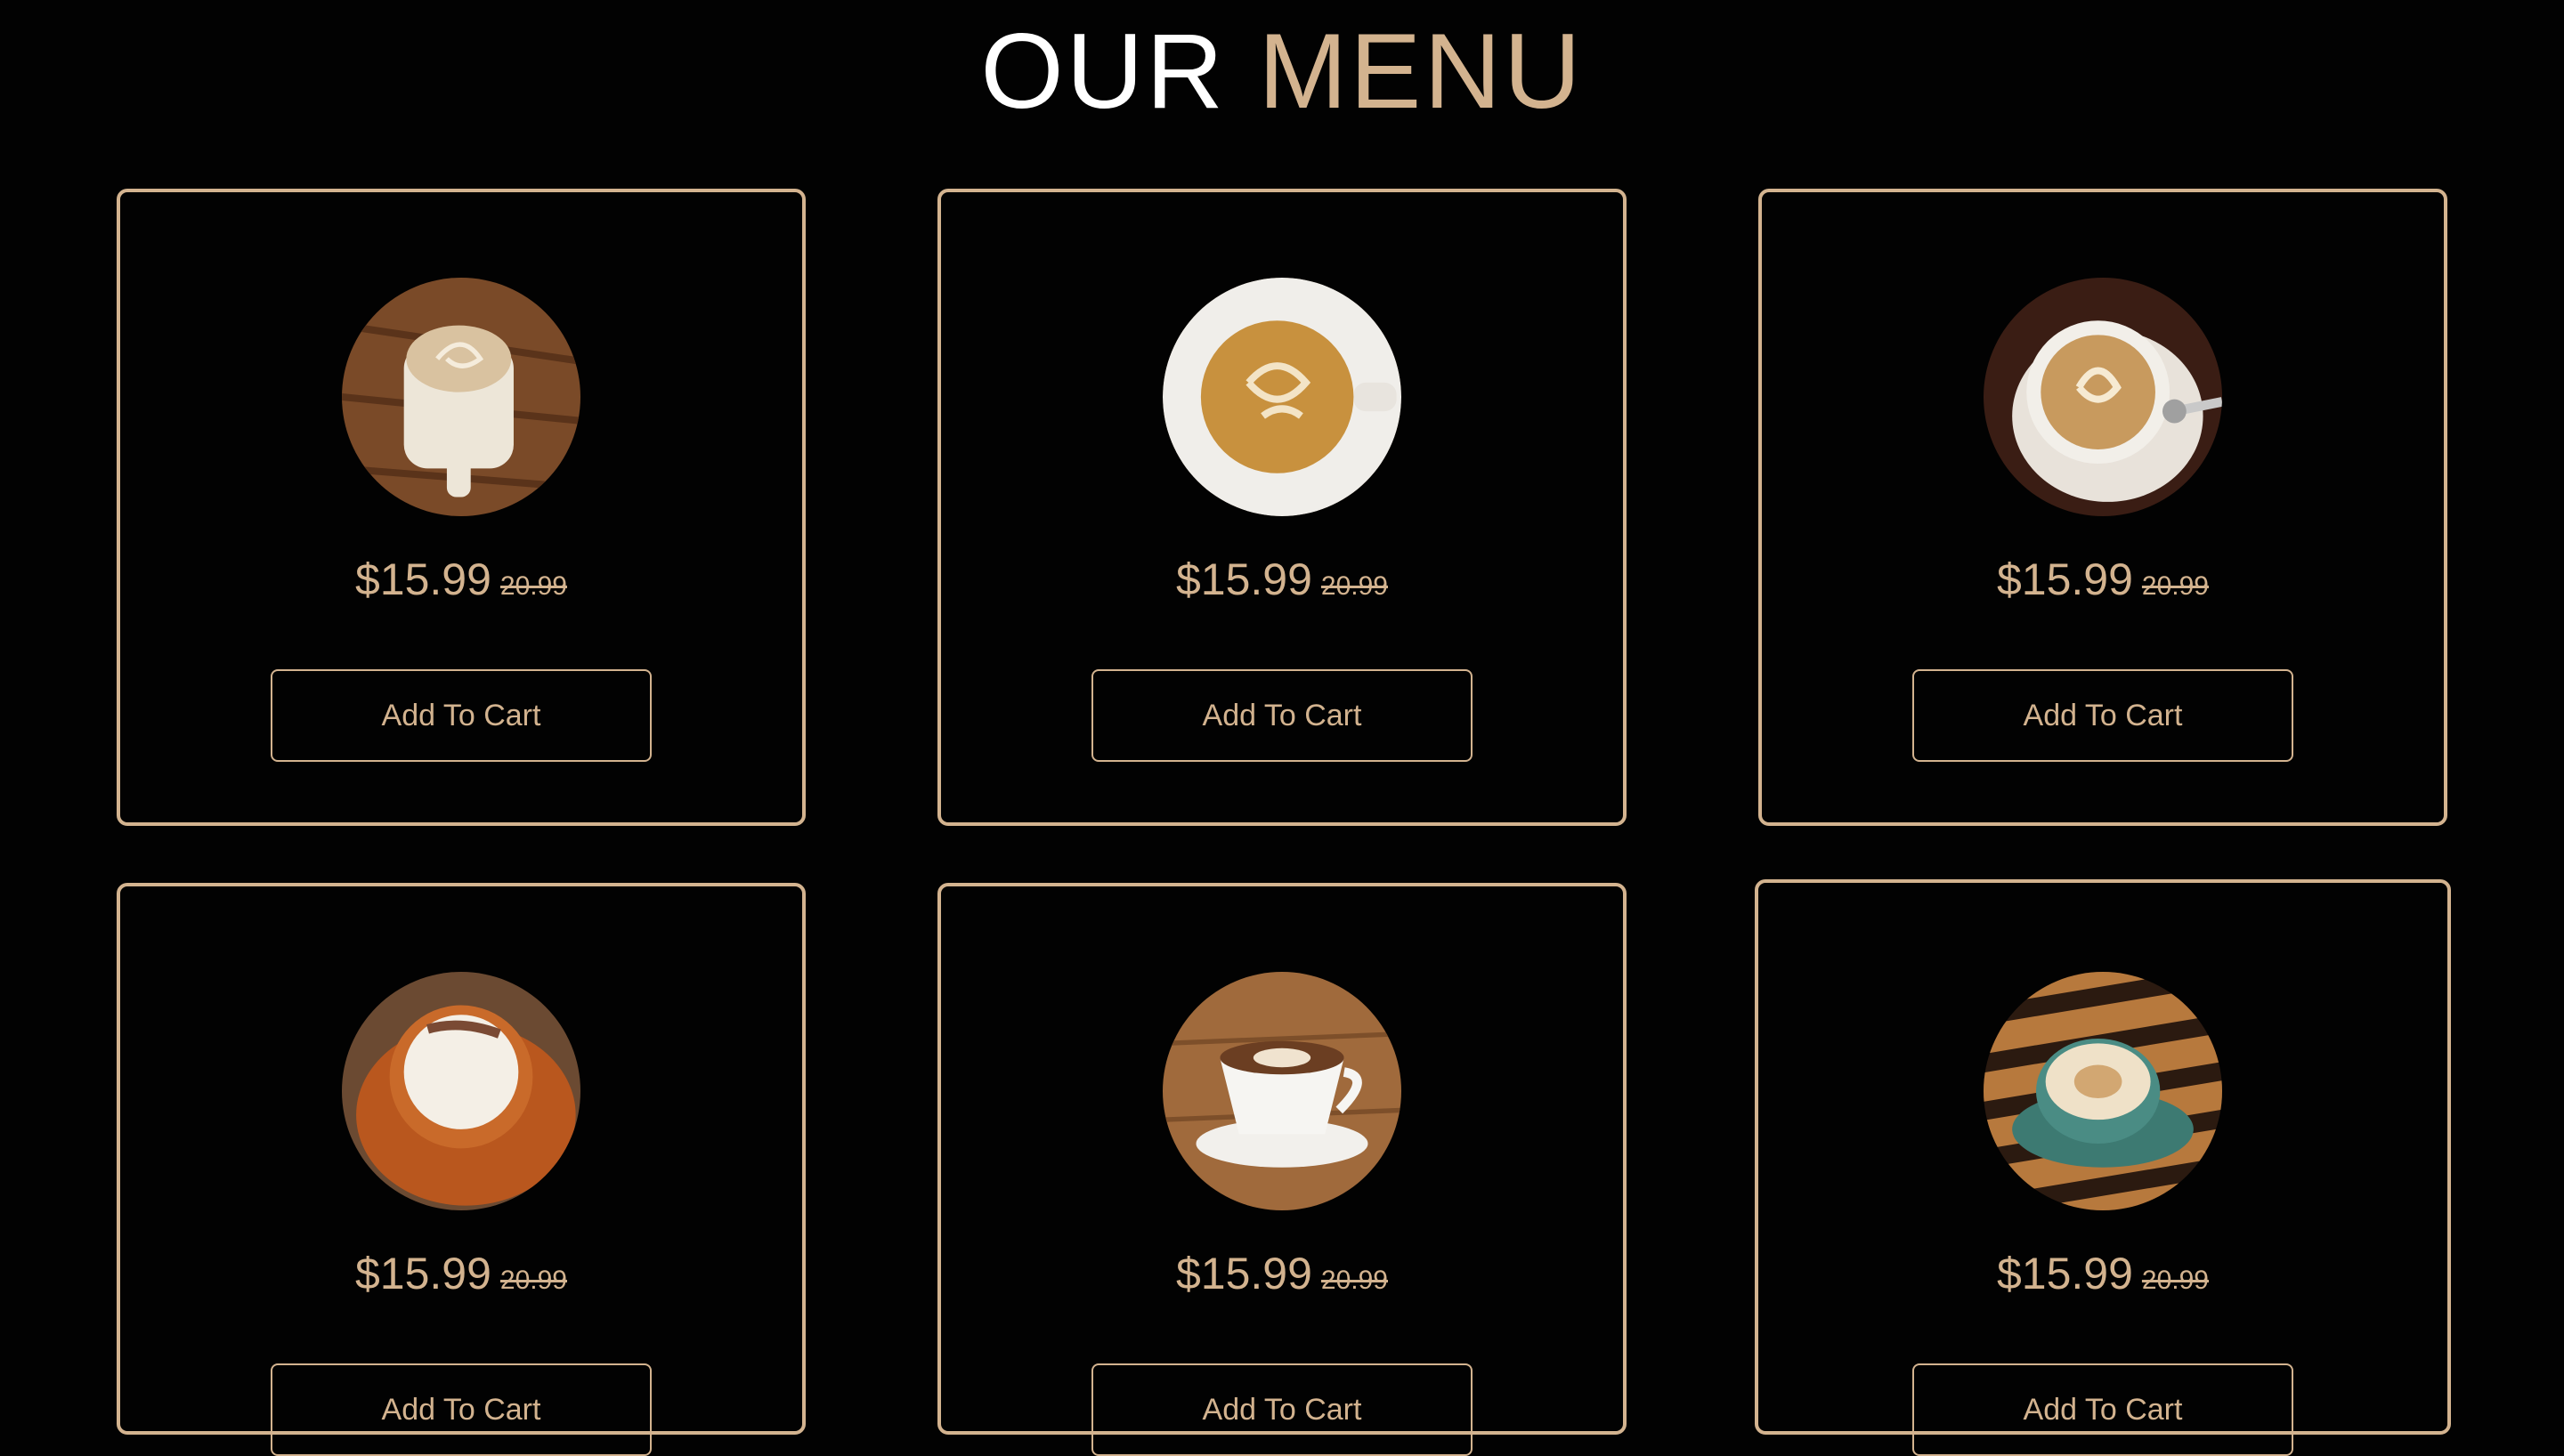 Image resolution: width=2564 pixels, height=1456 pixels. I want to click on page-title: OUR MENU, so click(1282, 71).